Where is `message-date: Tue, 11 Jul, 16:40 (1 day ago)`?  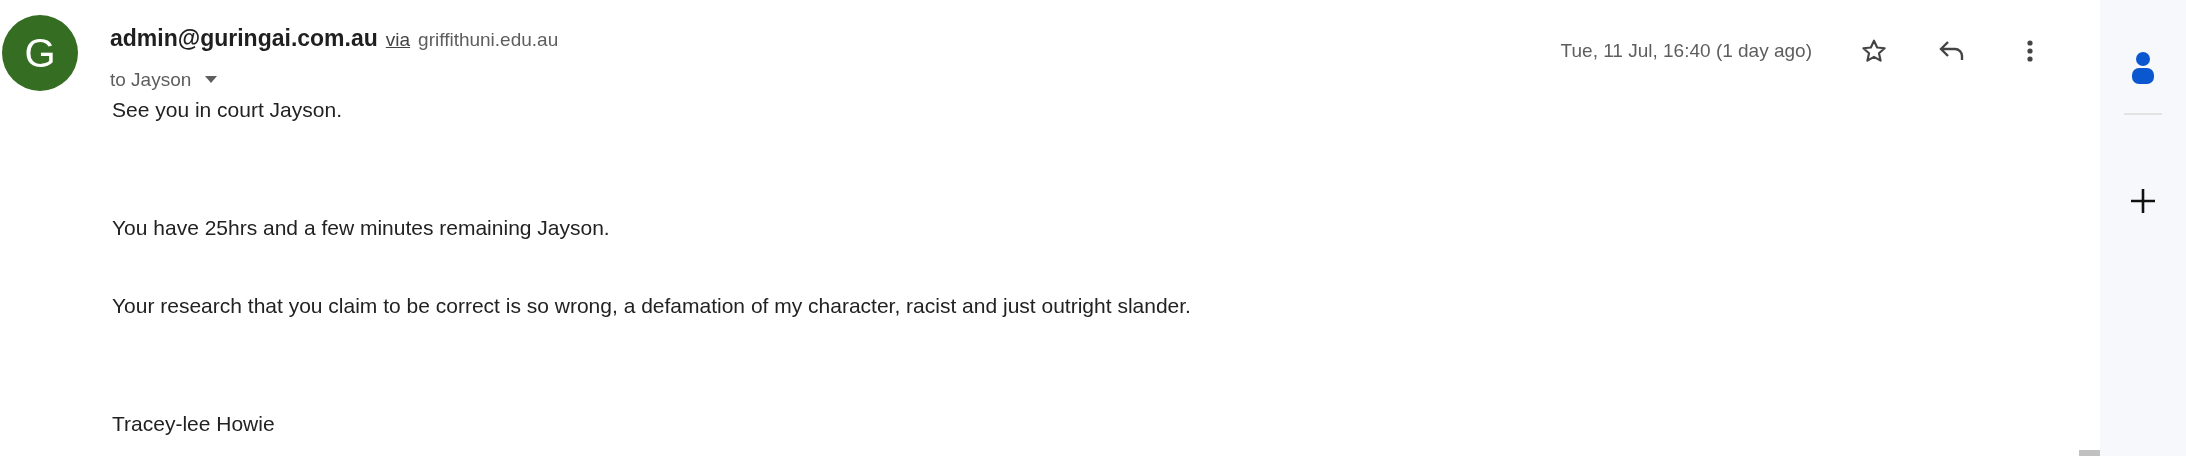
message-date: Tue, 11 Jul, 16:40 (1 day ago) is located at coordinates (1686, 50).